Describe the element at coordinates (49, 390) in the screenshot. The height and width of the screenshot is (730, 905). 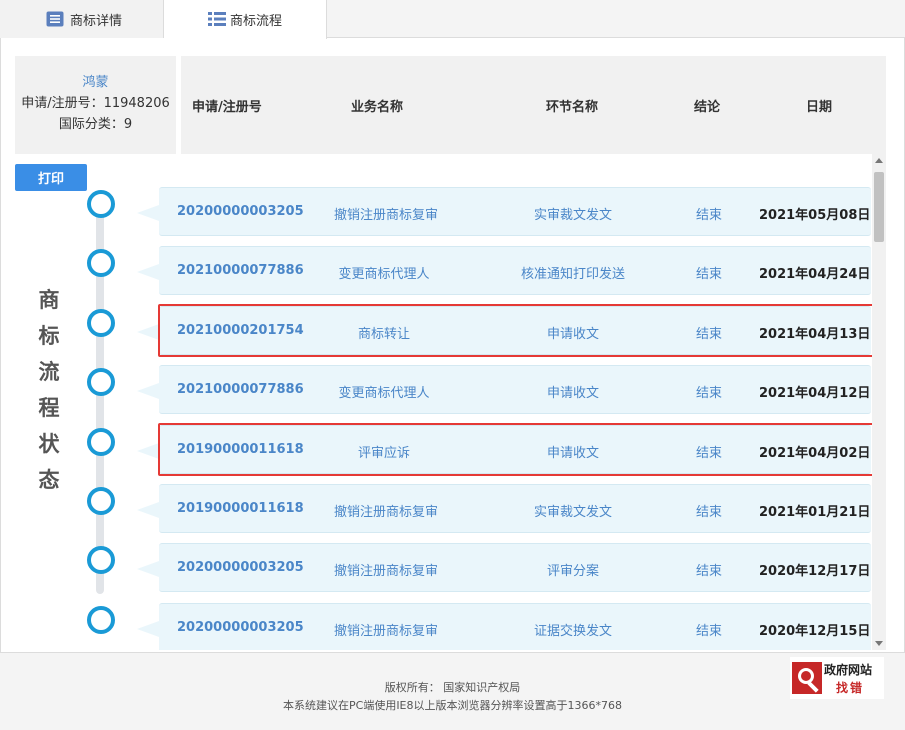
I see `process-status-title: 商 标 流 程 状 态` at that location.